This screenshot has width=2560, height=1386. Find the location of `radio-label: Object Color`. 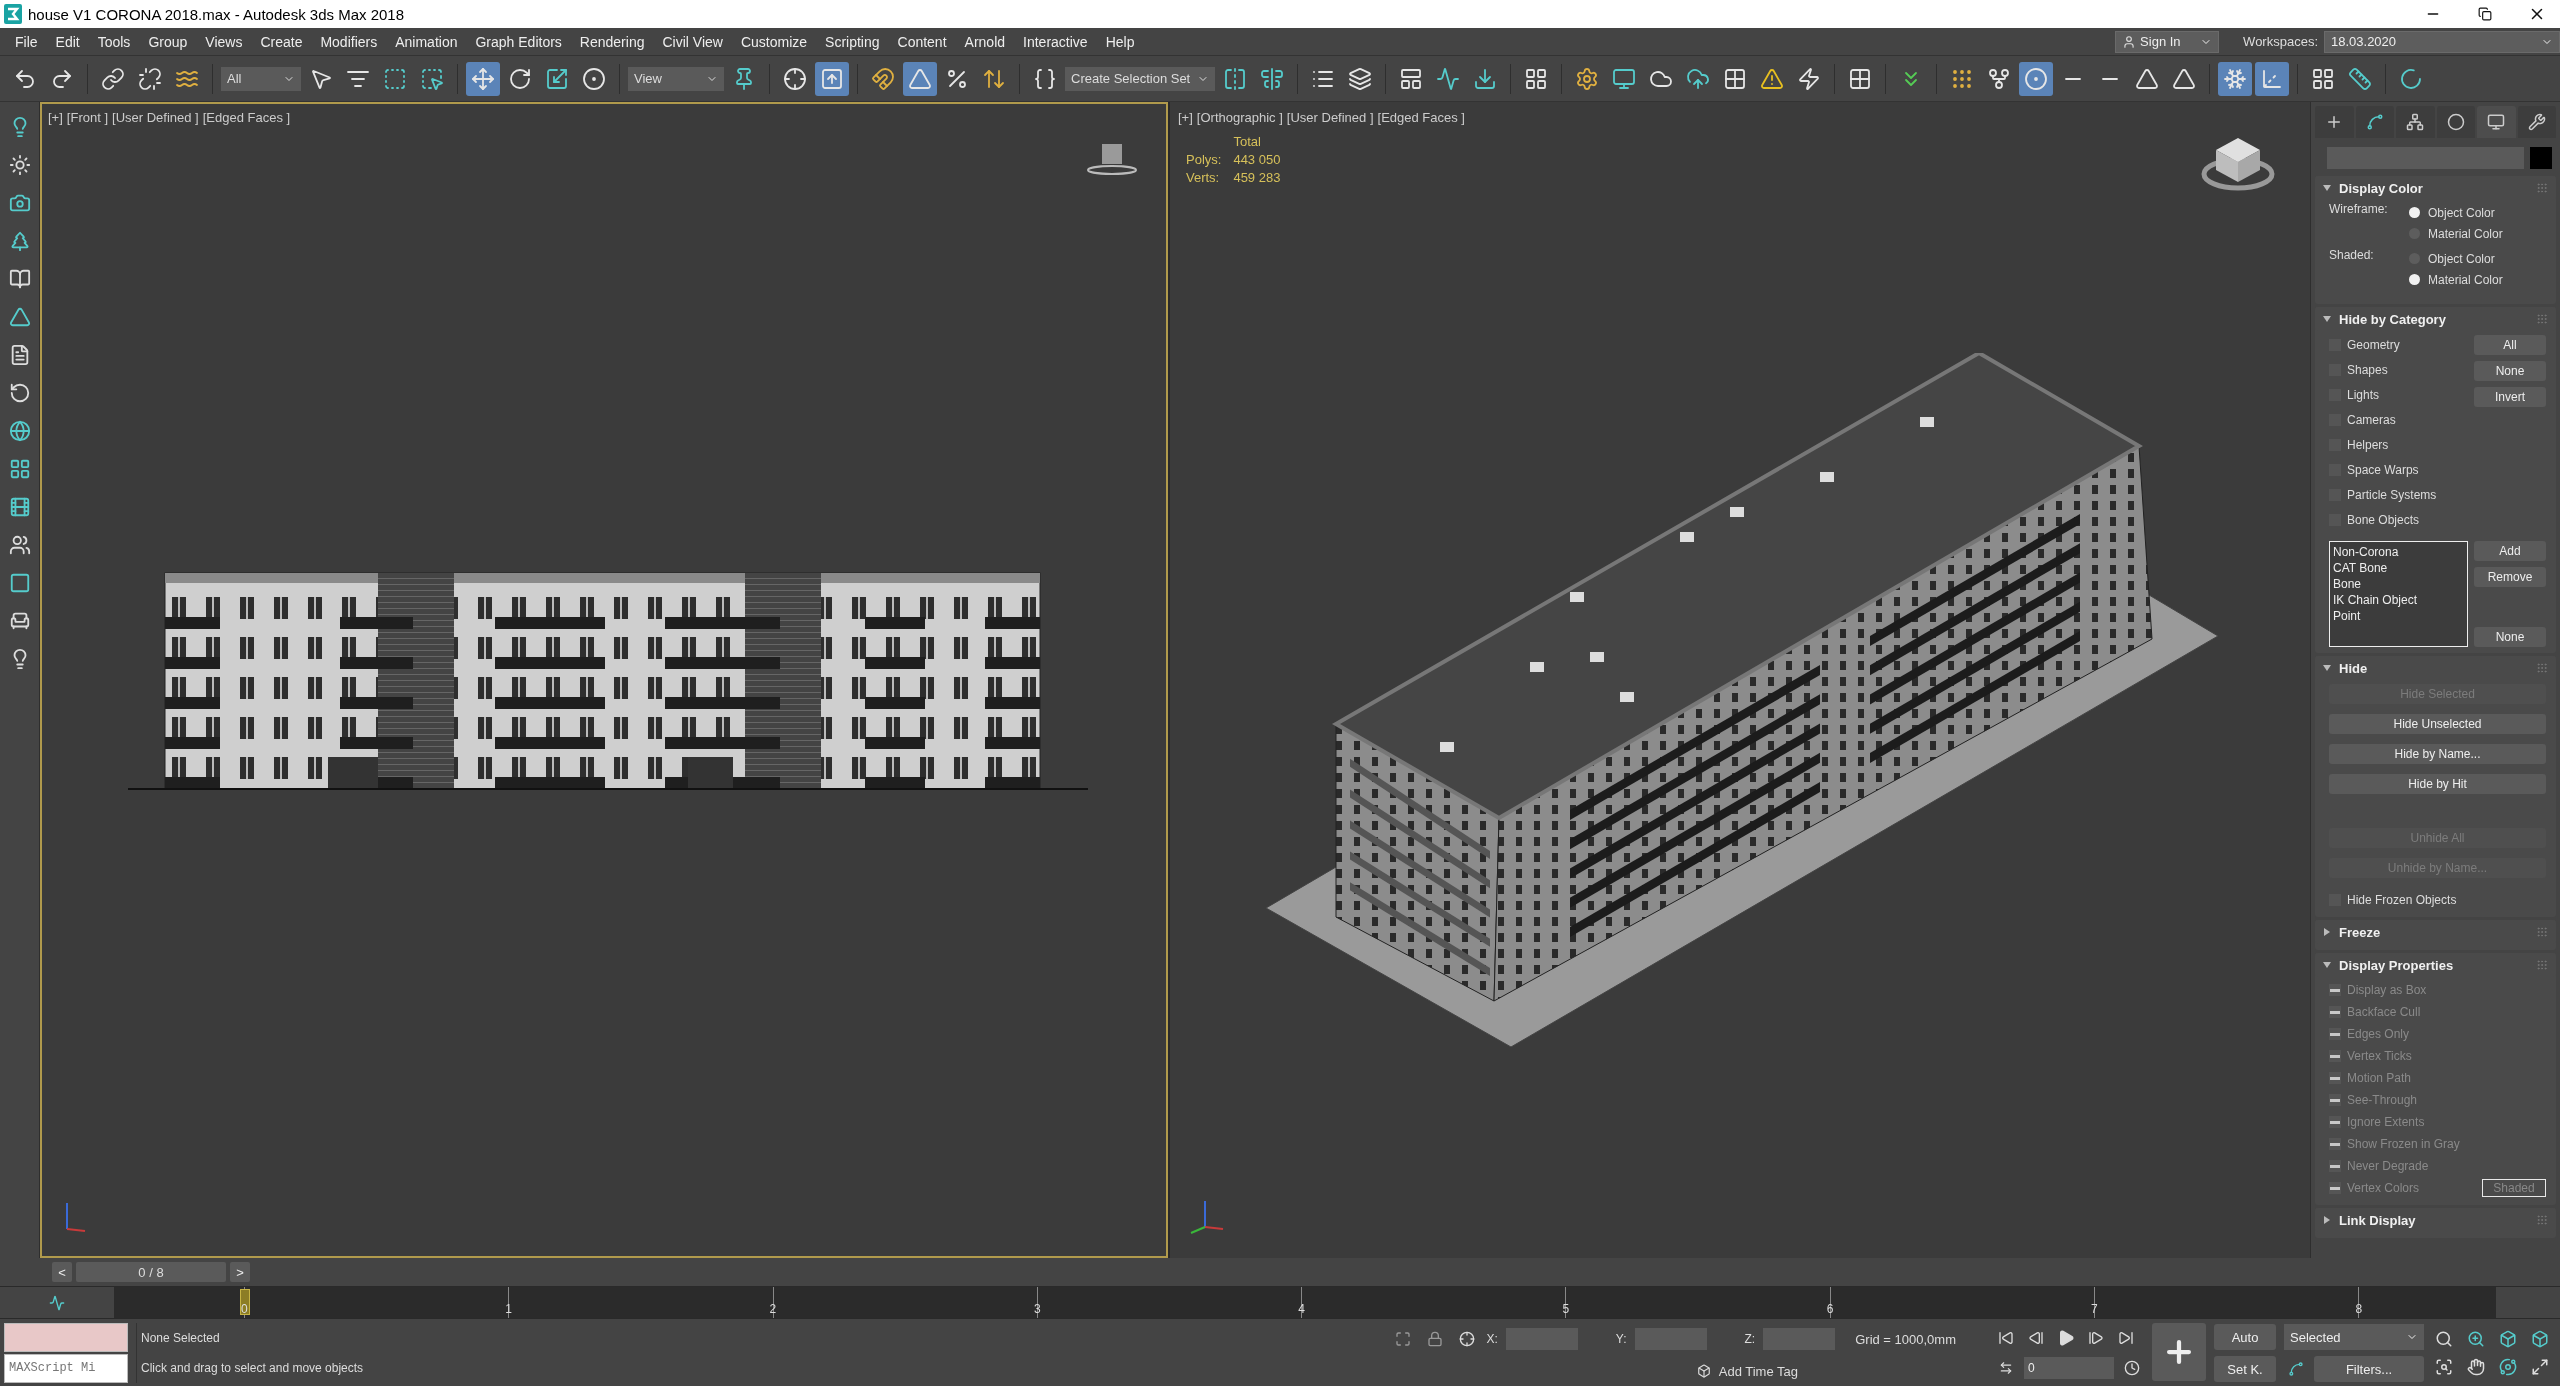

radio-label: Object Color is located at coordinates (2461, 258).